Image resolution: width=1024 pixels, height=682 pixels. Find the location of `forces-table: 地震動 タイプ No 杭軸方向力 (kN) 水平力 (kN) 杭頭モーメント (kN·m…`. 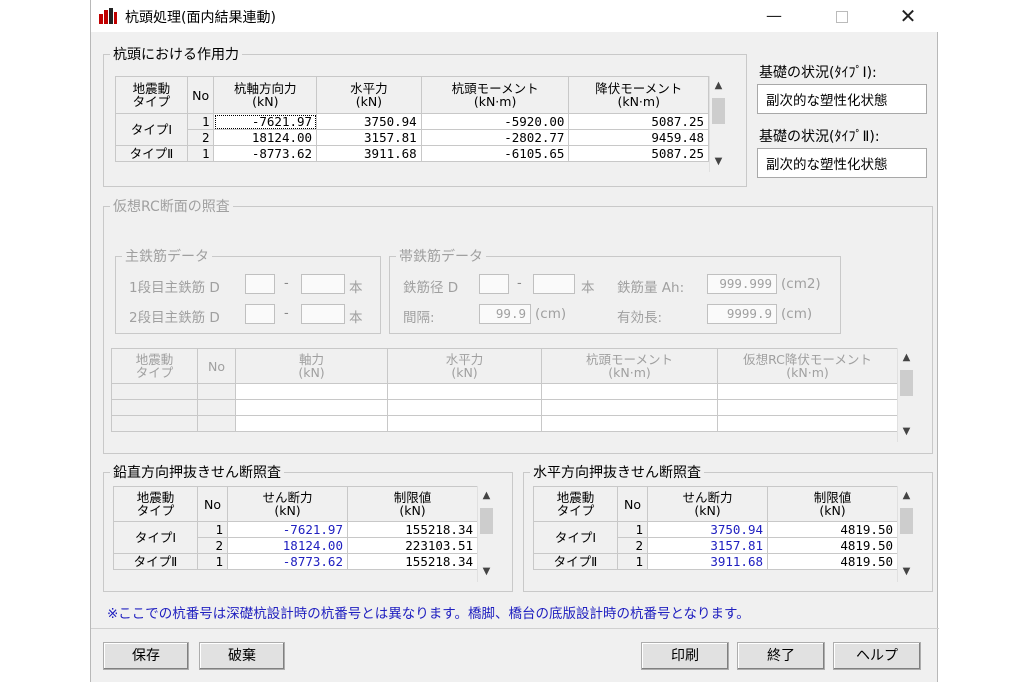

forces-table: 地震動 タイプ No 杭軸方向力 (kN) 水平力 (kN) 杭頭モーメント (kN·m… is located at coordinates (412, 119).